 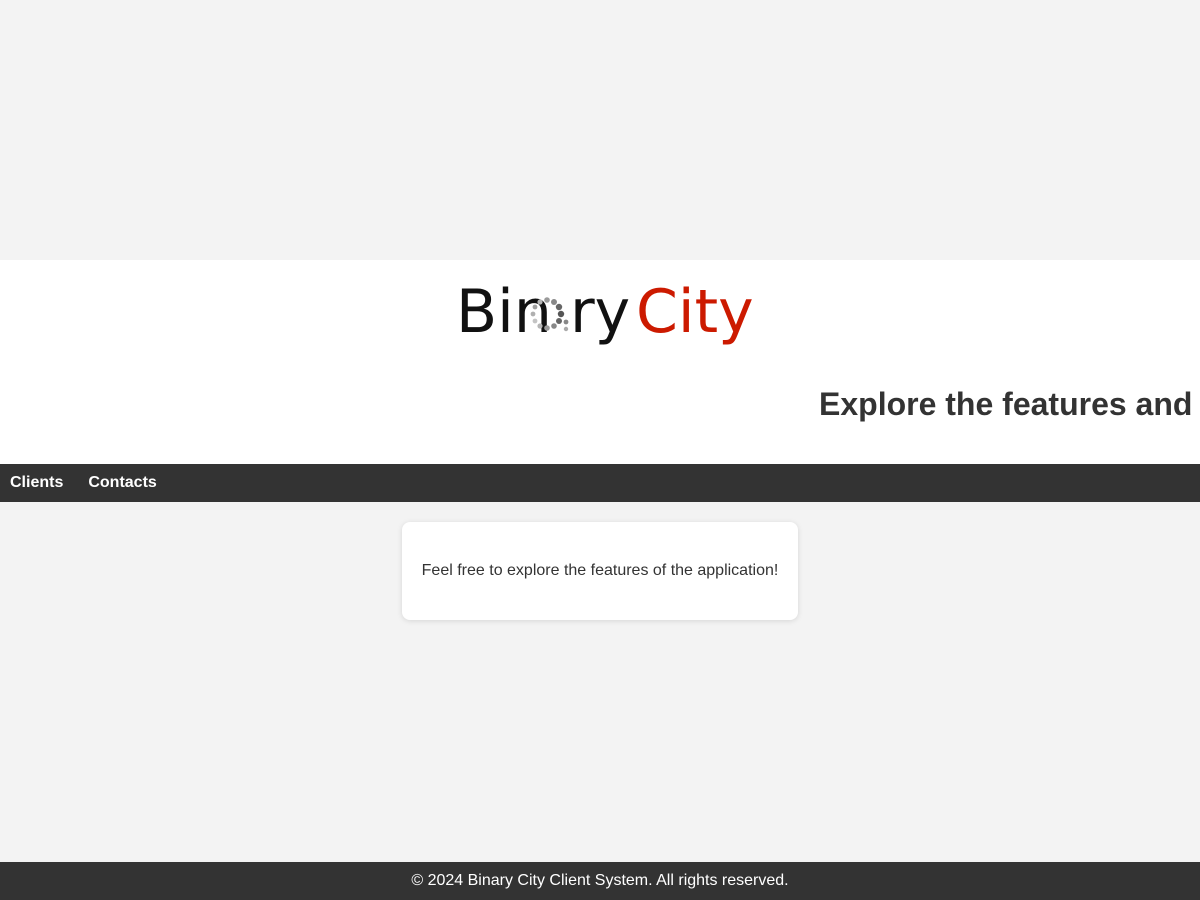 I want to click on scrolling-marquee-text: Explore the features and, so click(x=1006, y=404).